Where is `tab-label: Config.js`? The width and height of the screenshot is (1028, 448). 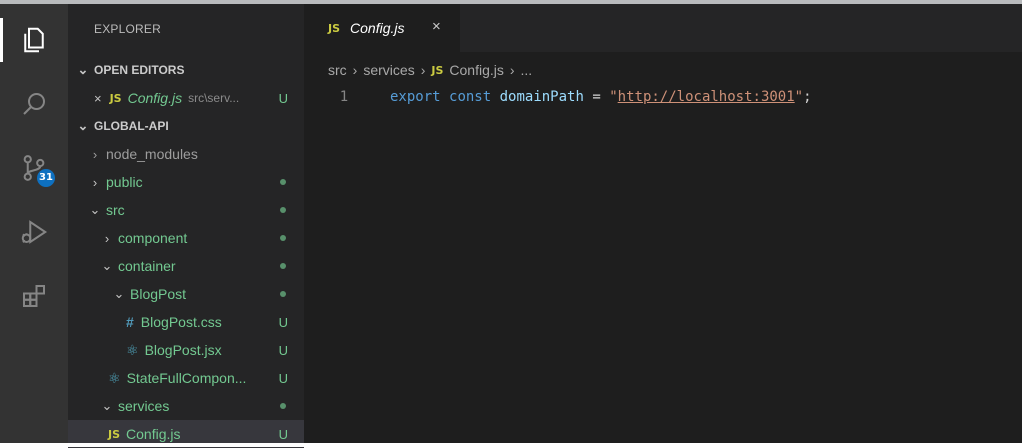
tab-label: Config.js is located at coordinates (377, 28).